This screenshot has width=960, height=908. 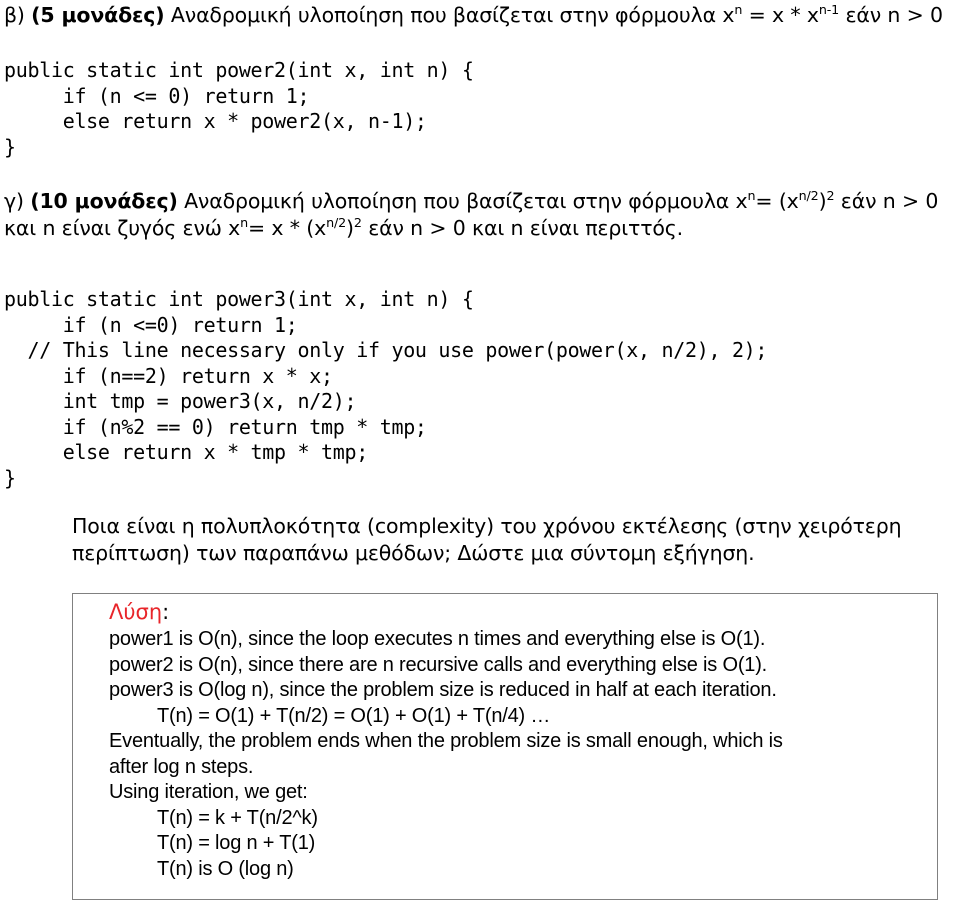 I want to click on solution-title: Λύση:, so click(x=521, y=612).